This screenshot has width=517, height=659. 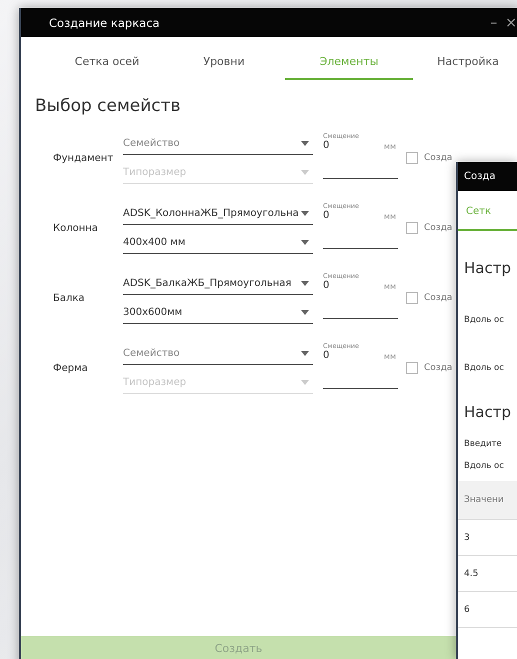 I want to click on field-label: Введите, so click(x=483, y=444).